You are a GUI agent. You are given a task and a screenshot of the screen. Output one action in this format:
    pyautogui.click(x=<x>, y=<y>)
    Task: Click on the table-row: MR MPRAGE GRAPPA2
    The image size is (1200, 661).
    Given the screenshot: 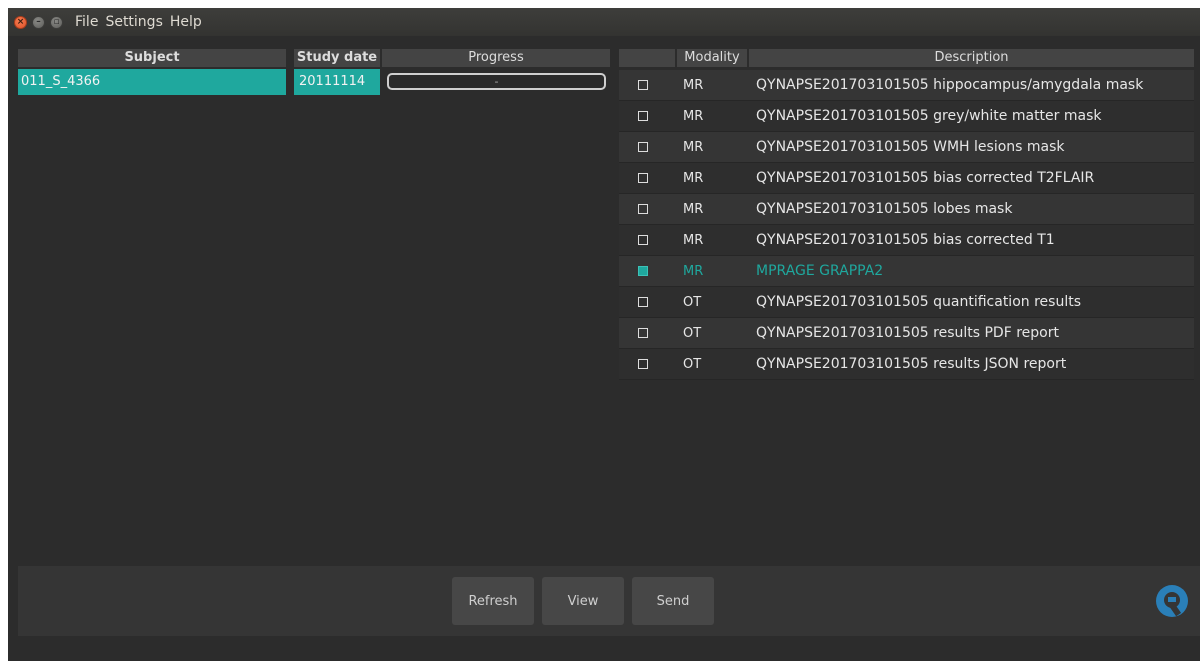 What is the action you would take?
    pyautogui.click(x=906, y=271)
    